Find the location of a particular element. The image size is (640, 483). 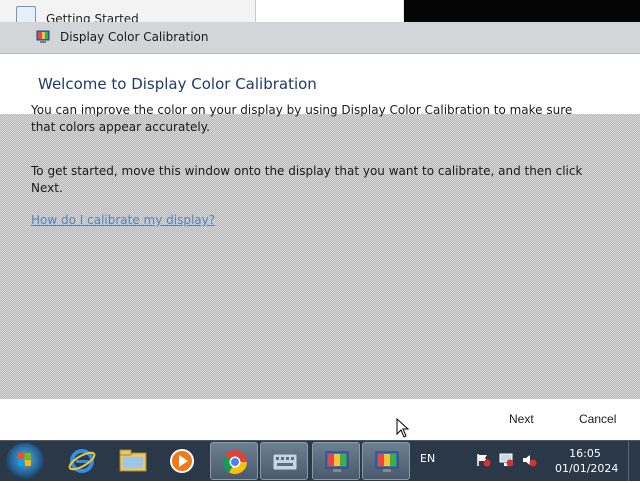

action-center-flag-icon is located at coordinates (483, 460).